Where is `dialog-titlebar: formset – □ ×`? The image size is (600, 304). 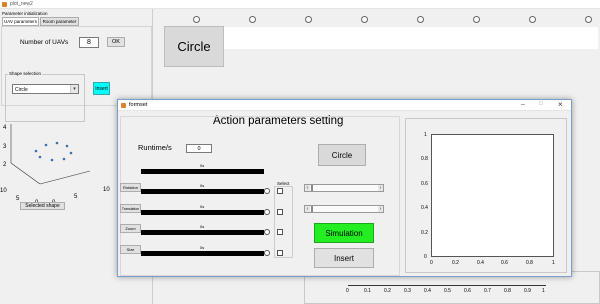
dialog-titlebar: formset – □ × is located at coordinates (344, 105).